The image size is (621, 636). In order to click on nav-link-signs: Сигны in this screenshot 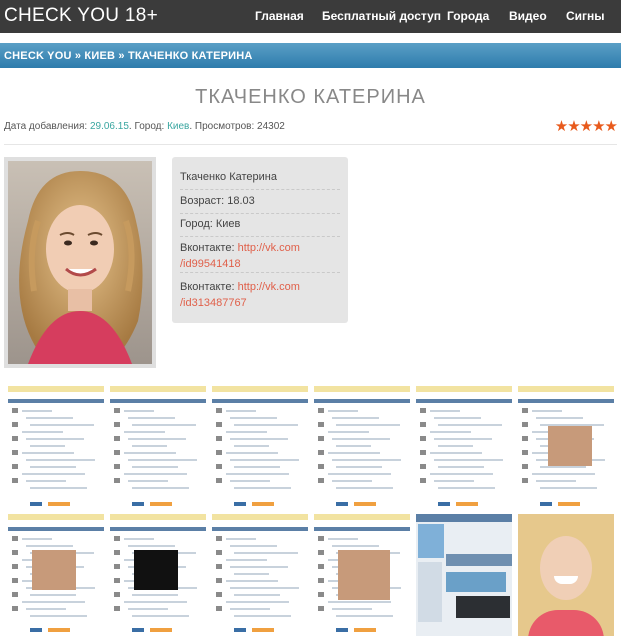, I will do `click(585, 16)`.